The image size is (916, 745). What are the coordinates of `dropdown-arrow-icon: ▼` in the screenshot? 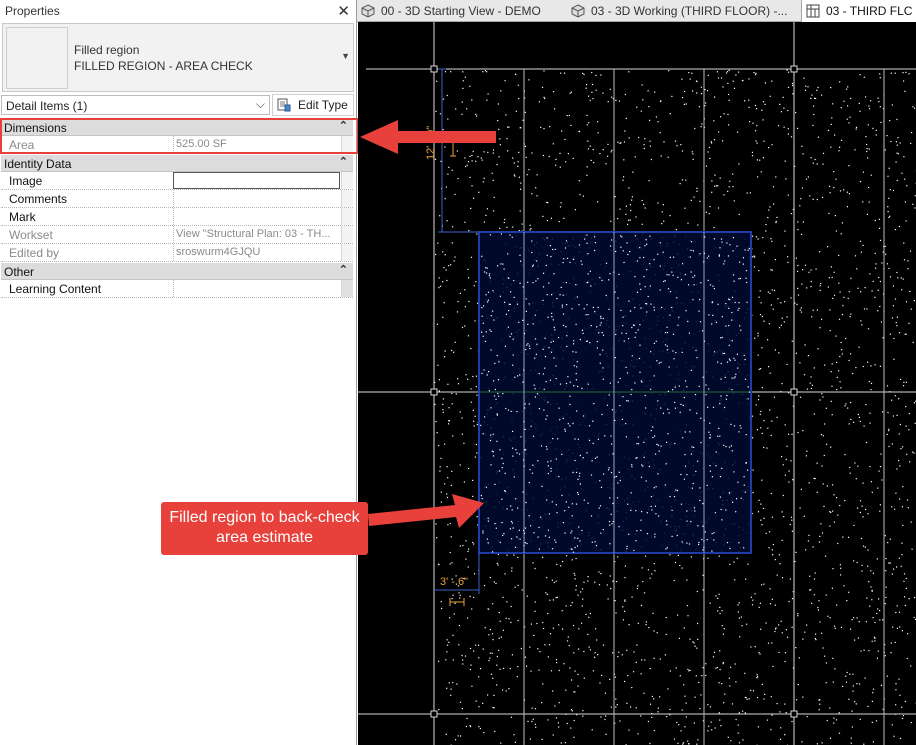 It's located at (345, 56).